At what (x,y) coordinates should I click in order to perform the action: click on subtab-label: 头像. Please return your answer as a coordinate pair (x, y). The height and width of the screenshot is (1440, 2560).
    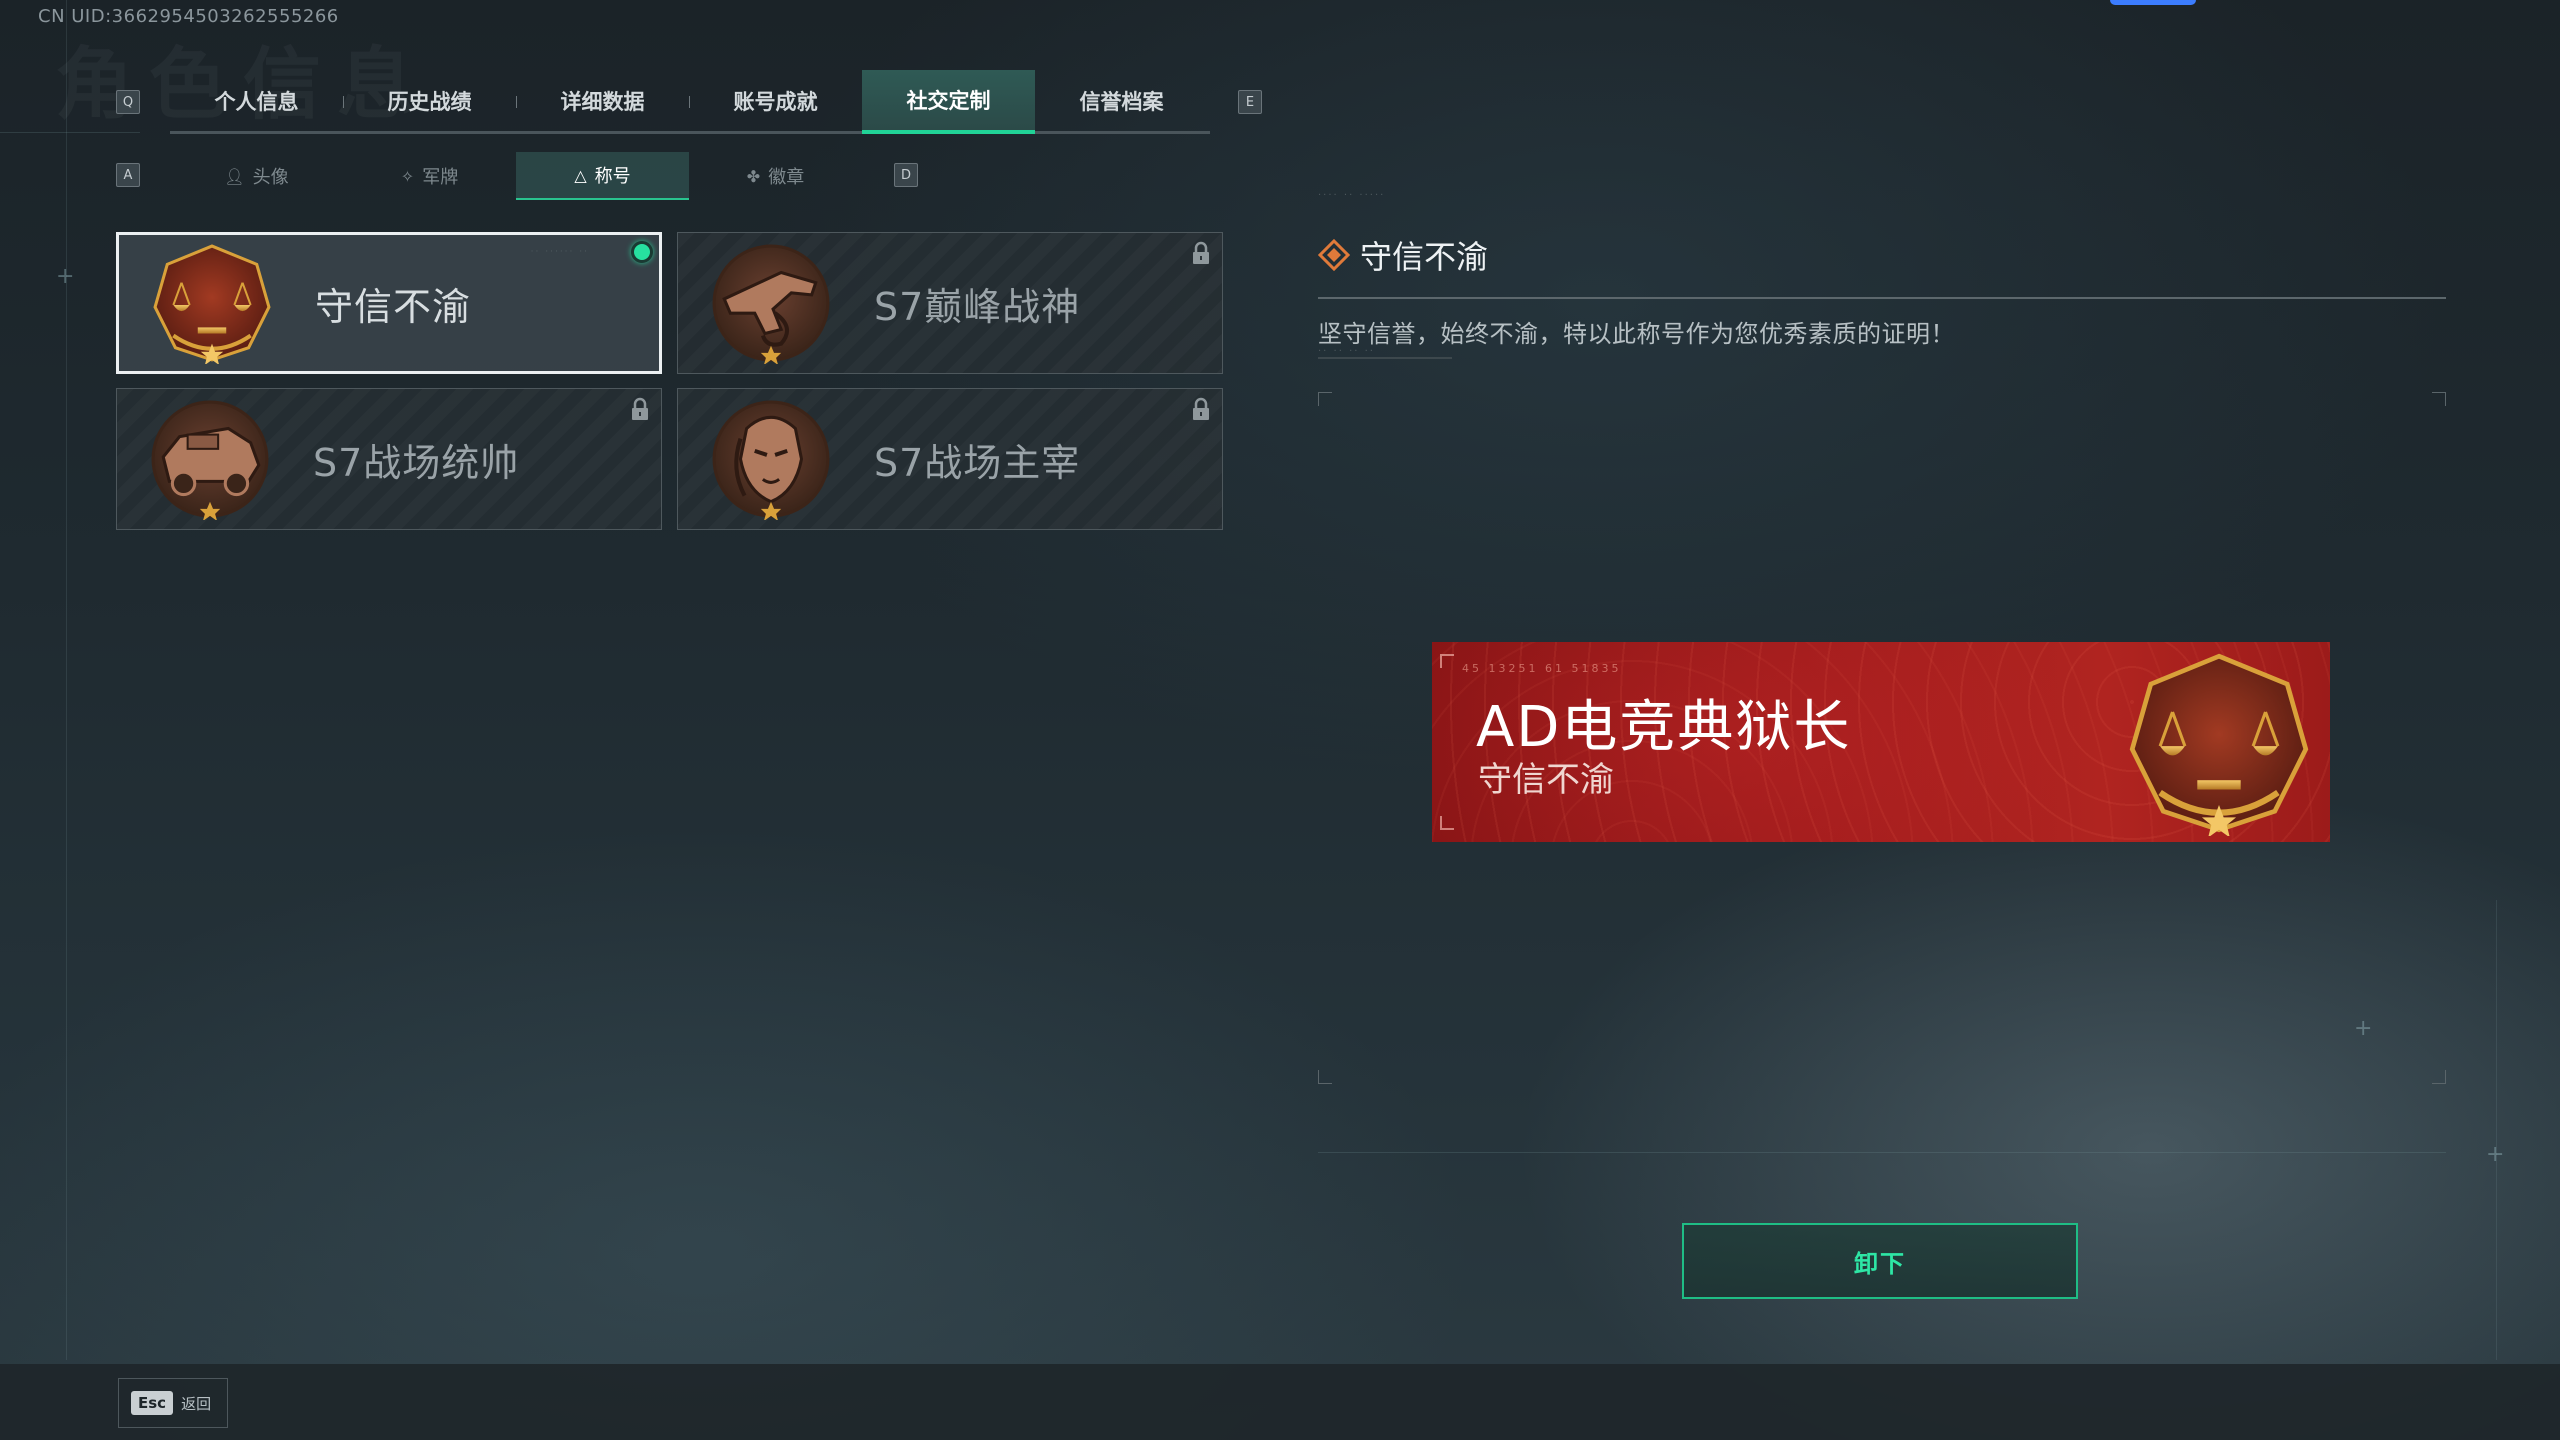
    Looking at the image, I should click on (270, 177).